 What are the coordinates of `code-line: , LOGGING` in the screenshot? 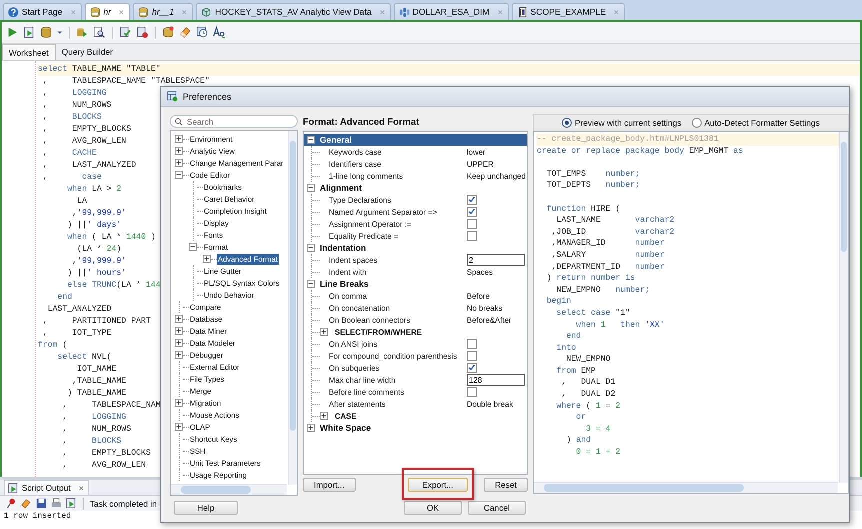 It's located at (74, 94).